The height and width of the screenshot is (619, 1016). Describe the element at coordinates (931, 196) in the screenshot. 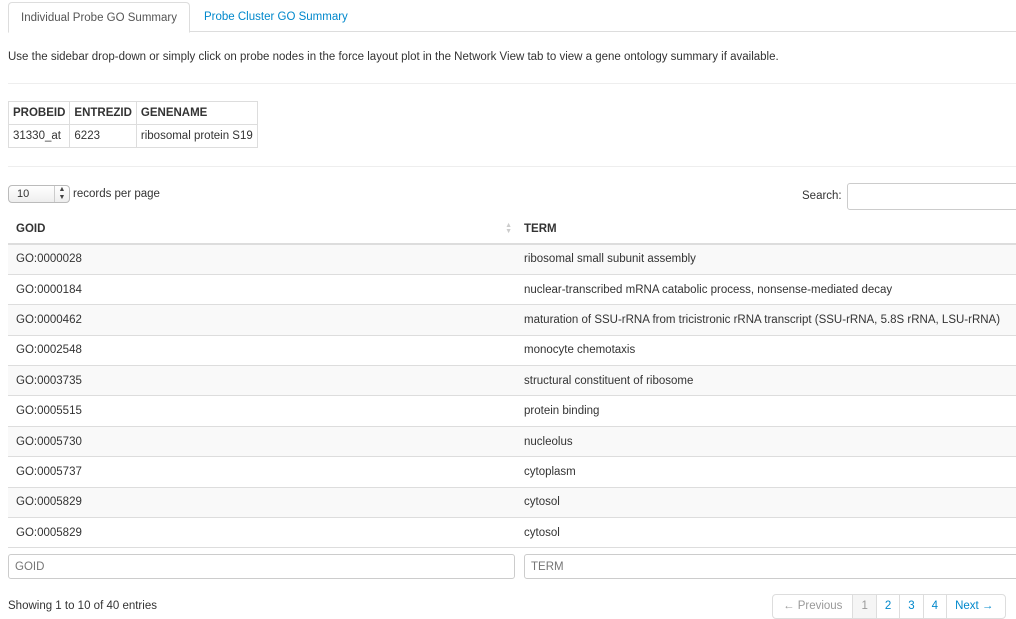

I see `search-input` at that location.